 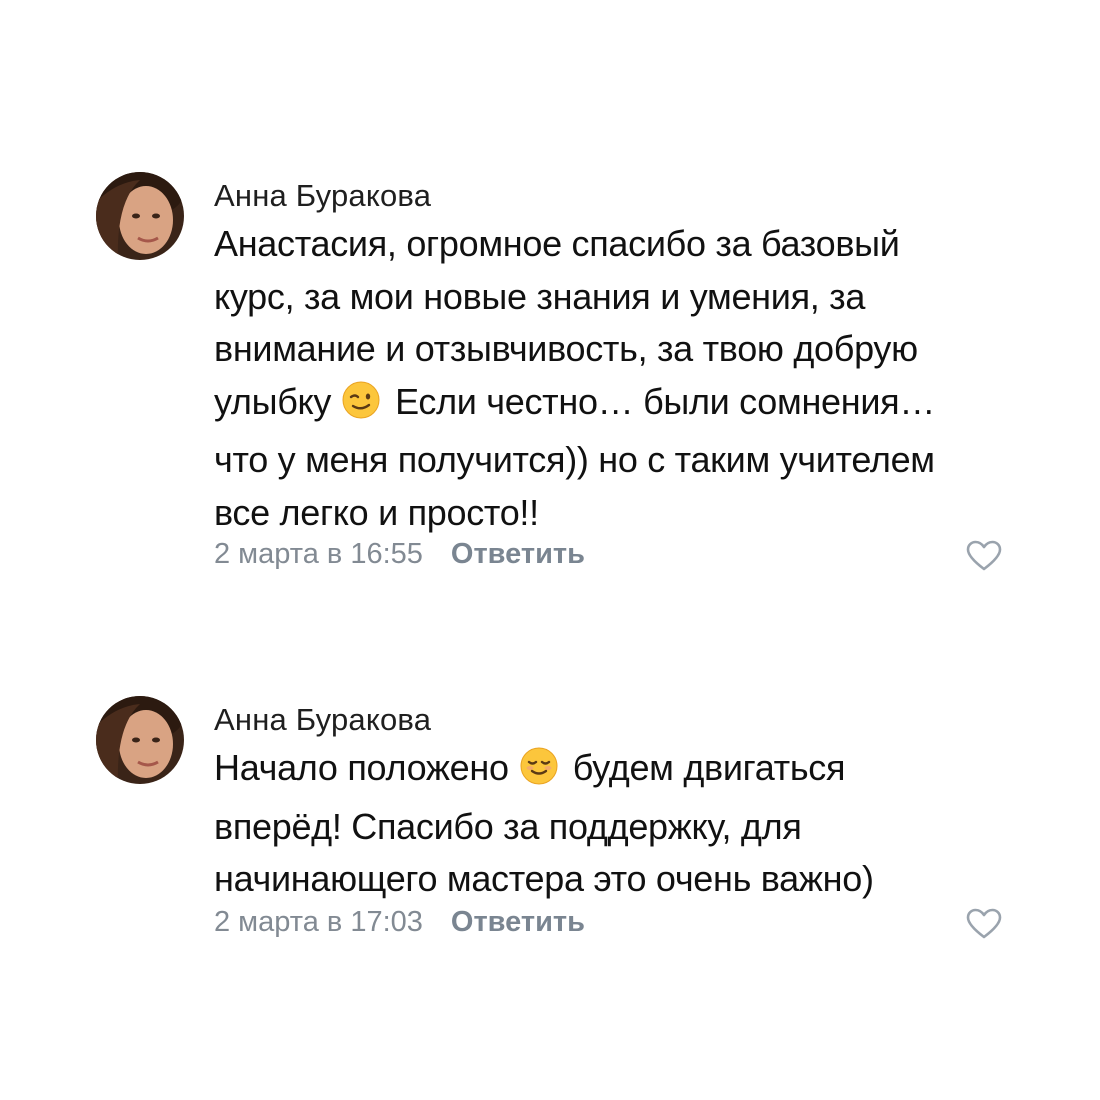 What do you see at coordinates (273, 401) in the screenshot?
I see `comment-line-text: улыбку` at bounding box center [273, 401].